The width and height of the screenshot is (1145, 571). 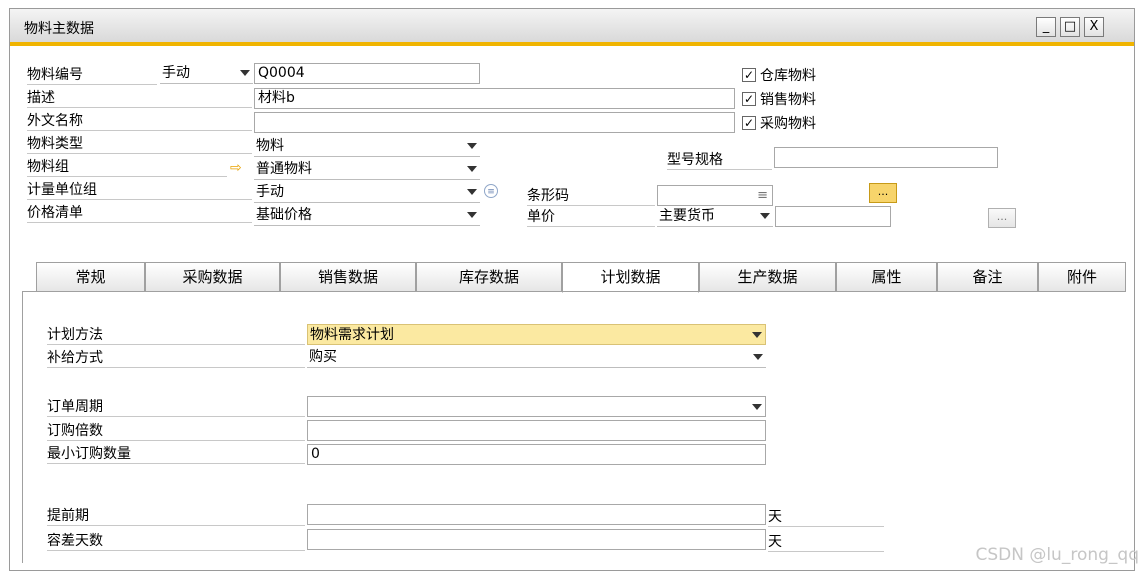 What do you see at coordinates (90, 277) in the screenshot?
I see `tab-general: 常规` at bounding box center [90, 277].